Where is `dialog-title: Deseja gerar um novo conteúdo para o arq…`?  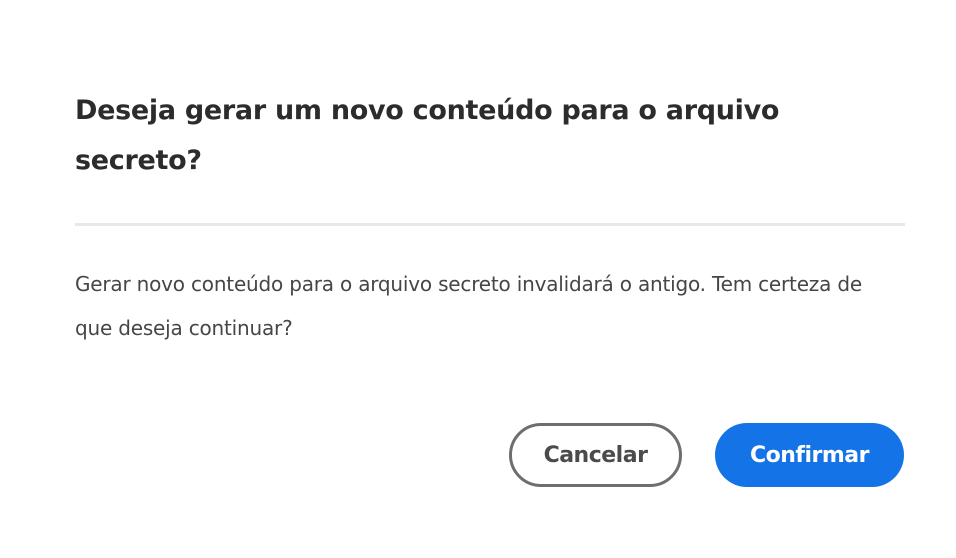
dialog-title: Deseja gerar um novo conteúdo para o arq… is located at coordinates (427, 135).